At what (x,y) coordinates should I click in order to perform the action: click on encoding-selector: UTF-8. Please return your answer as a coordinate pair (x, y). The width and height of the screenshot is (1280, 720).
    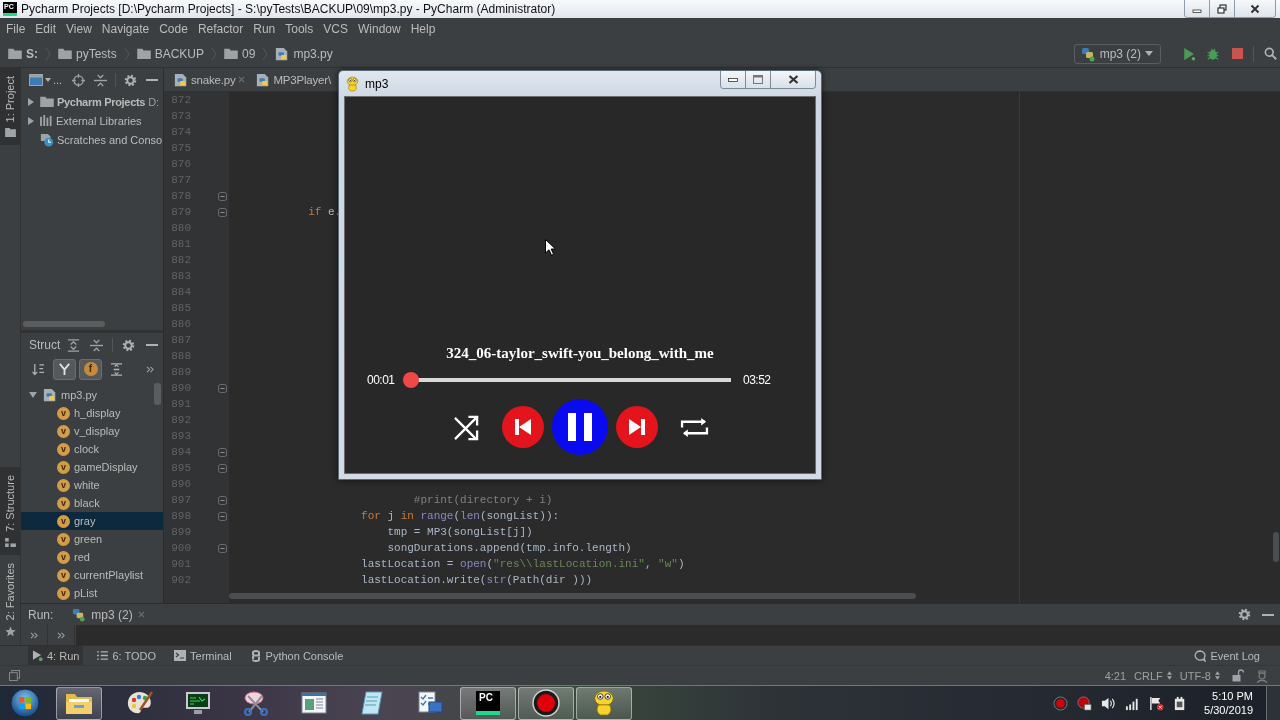
    Looking at the image, I should click on (1199, 675).